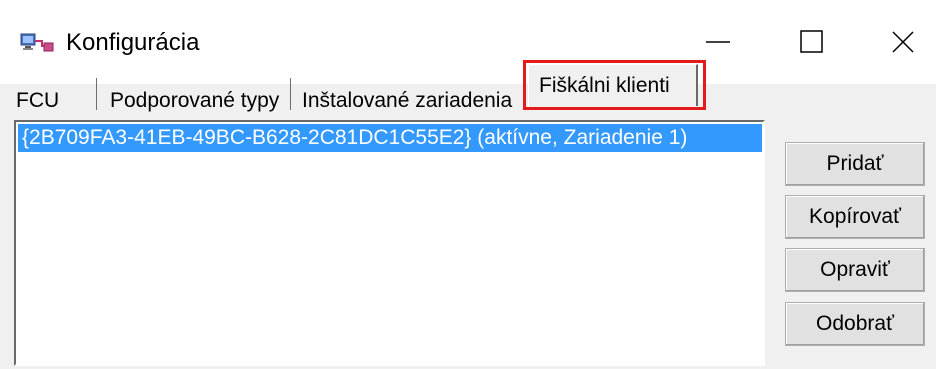 Image resolution: width=936 pixels, height=369 pixels. I want to click on minimize-icon, so click(718, 42).